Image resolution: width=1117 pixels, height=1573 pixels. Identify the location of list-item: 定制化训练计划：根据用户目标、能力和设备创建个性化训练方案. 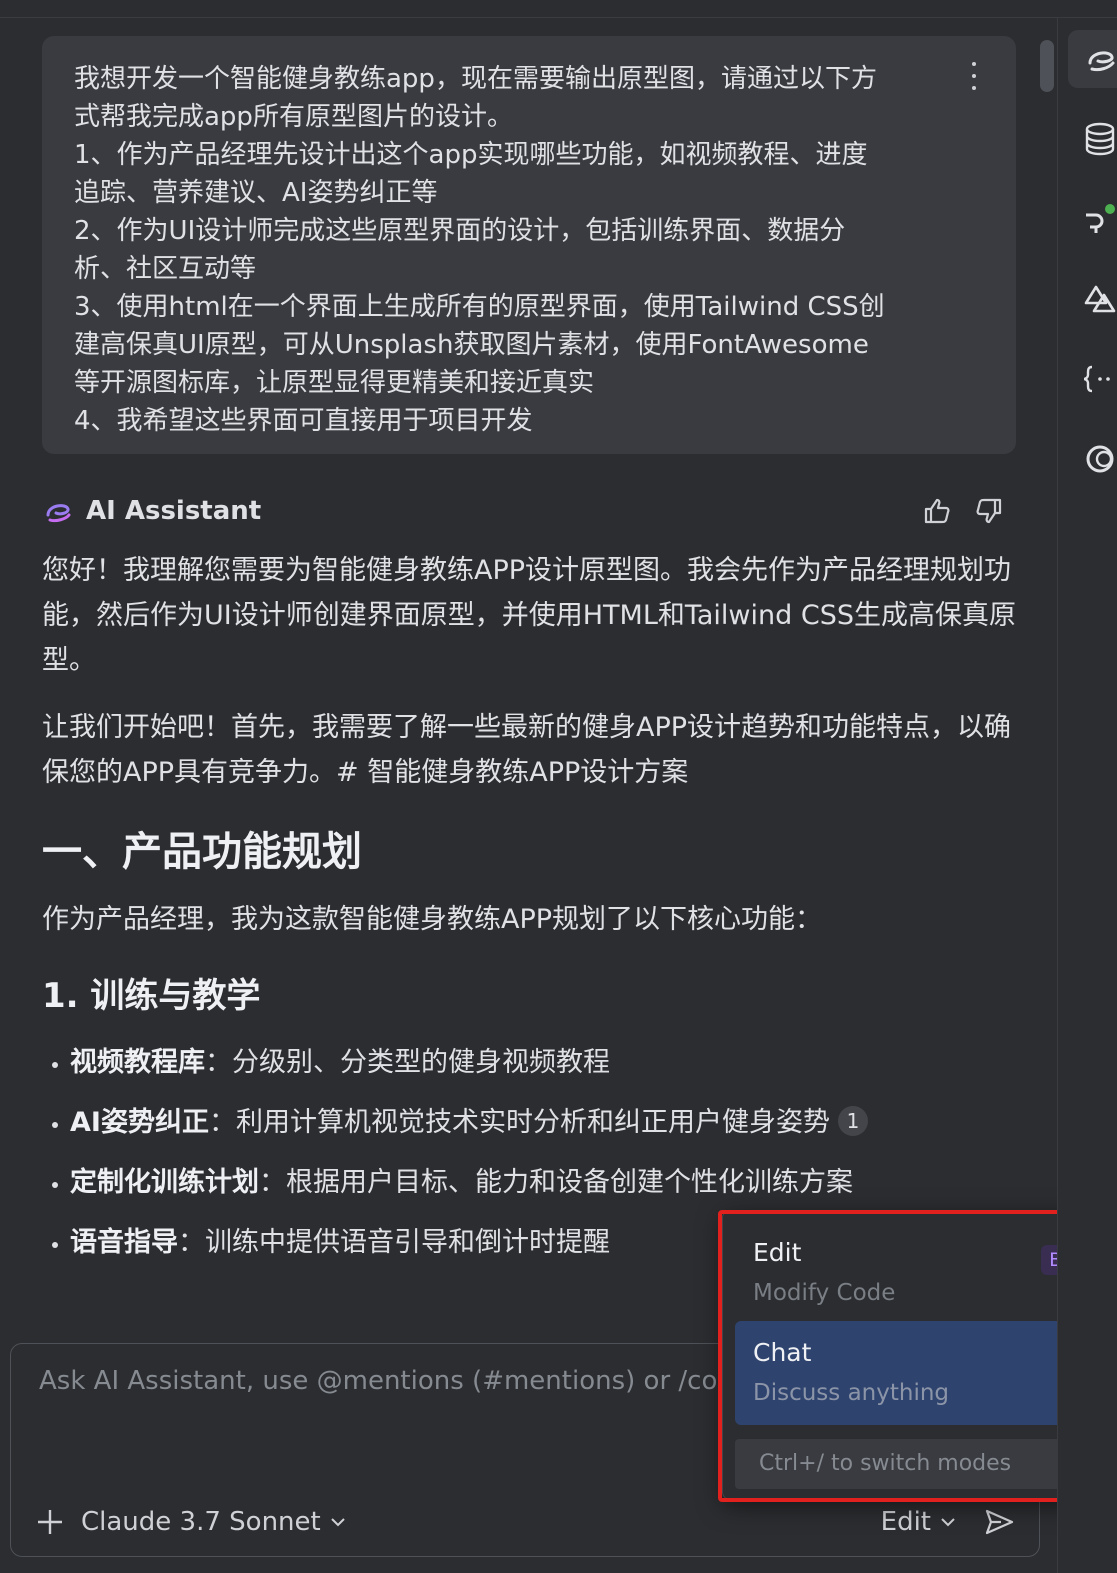
(532, 1183).